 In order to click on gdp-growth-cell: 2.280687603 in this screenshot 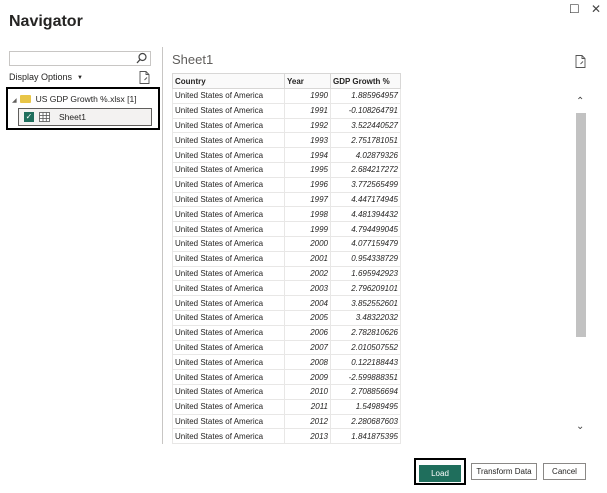, I will do `click(365, 421)`.